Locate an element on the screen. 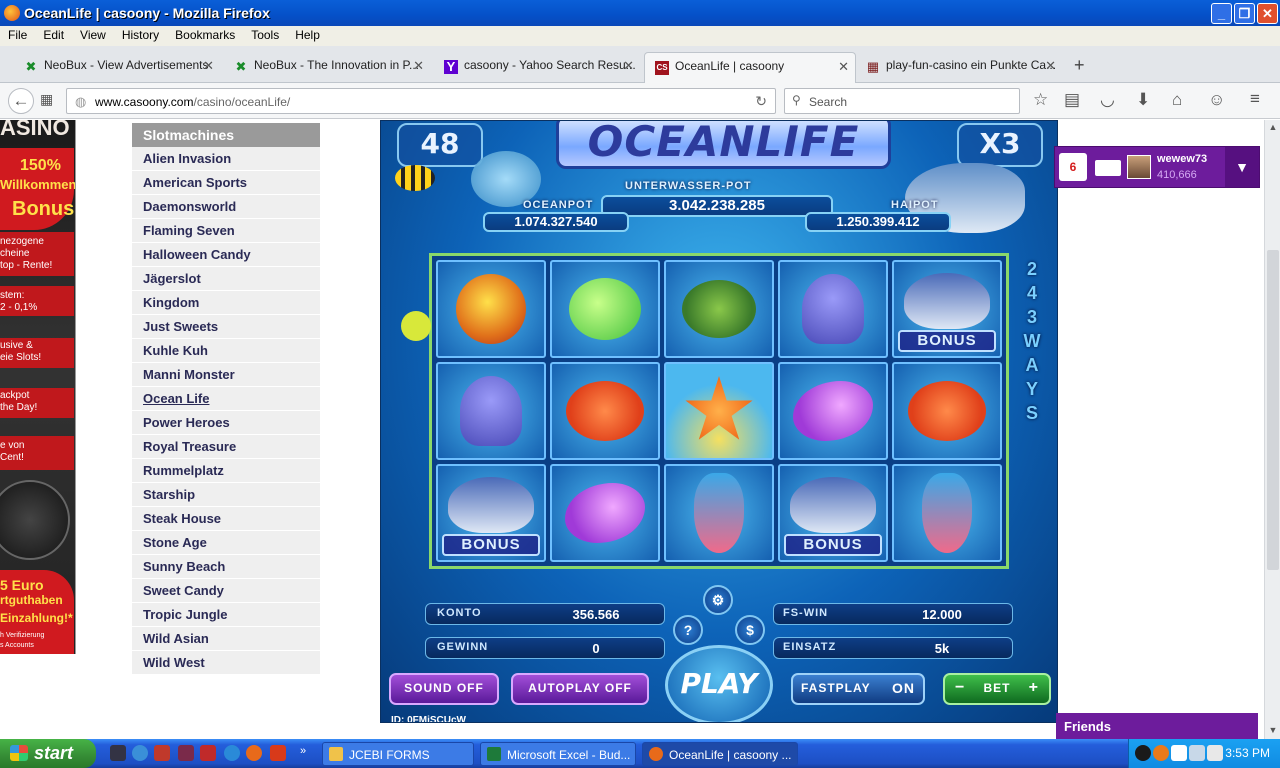 The image size is (1280, 768). desktop-icon is located at coordinates (118, 753).